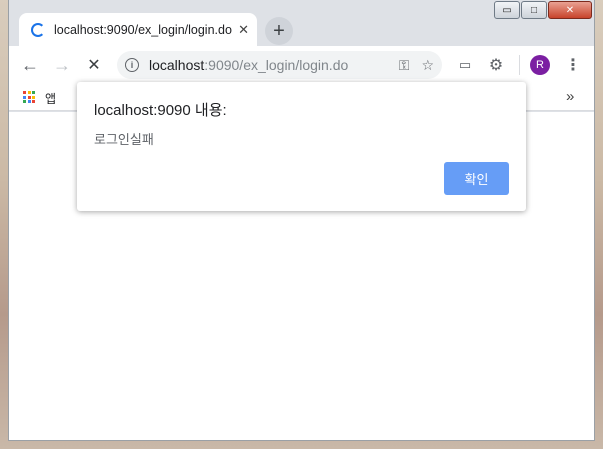 The image size is (603, 449). I want to click on window-controls: ▭ □ ✕, so click(548, 11).